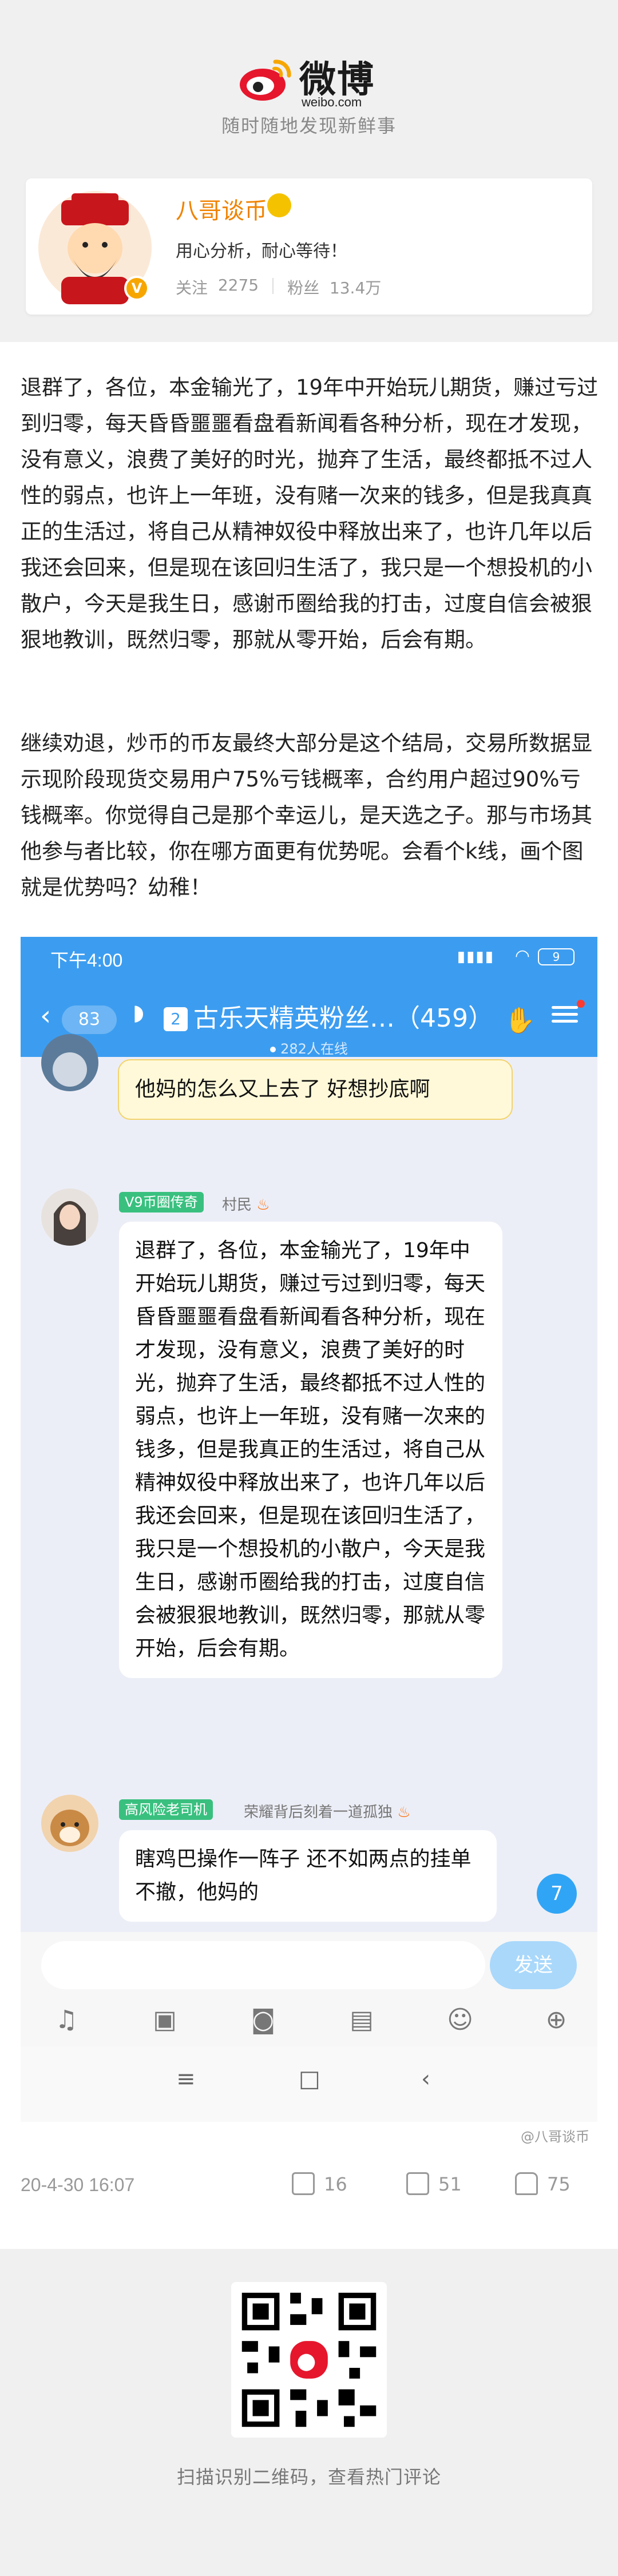 This screenshot has height=2576, width=618. What do you see at coordinates (309, 1047) in the screenshot?
I see `online-count: 282人在线` at bounding box center [309, 1047].